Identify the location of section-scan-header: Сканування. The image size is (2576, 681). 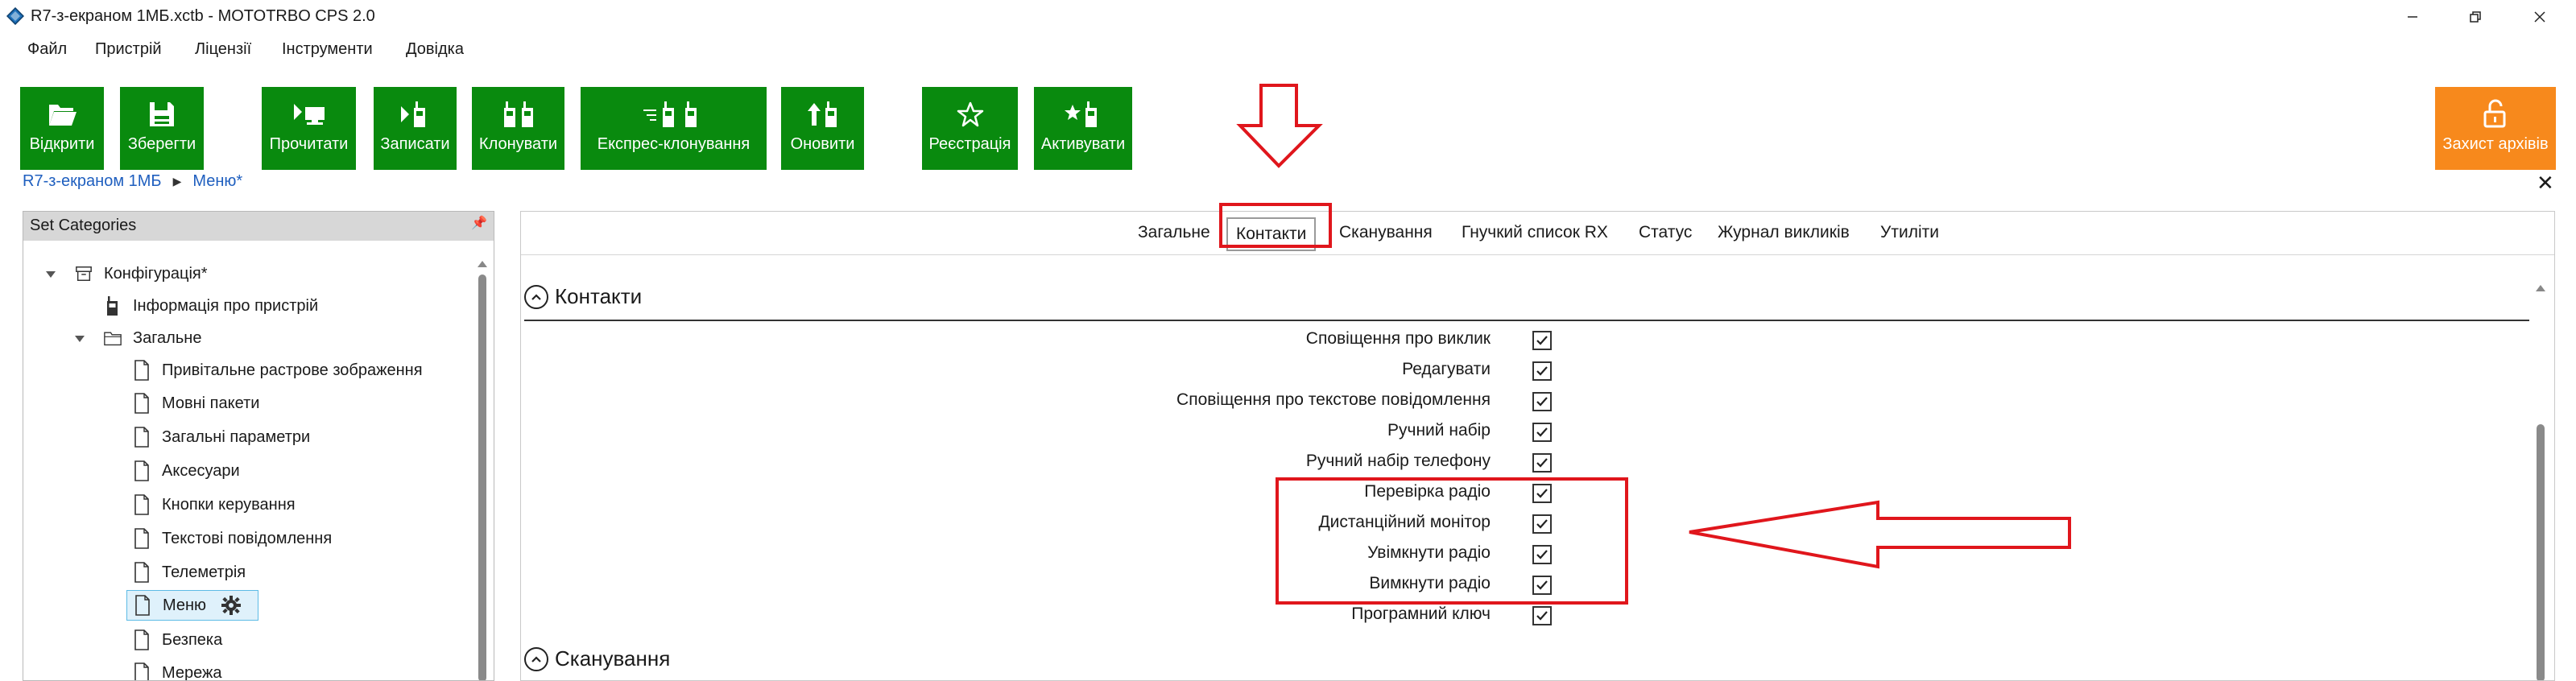
(597, 658).